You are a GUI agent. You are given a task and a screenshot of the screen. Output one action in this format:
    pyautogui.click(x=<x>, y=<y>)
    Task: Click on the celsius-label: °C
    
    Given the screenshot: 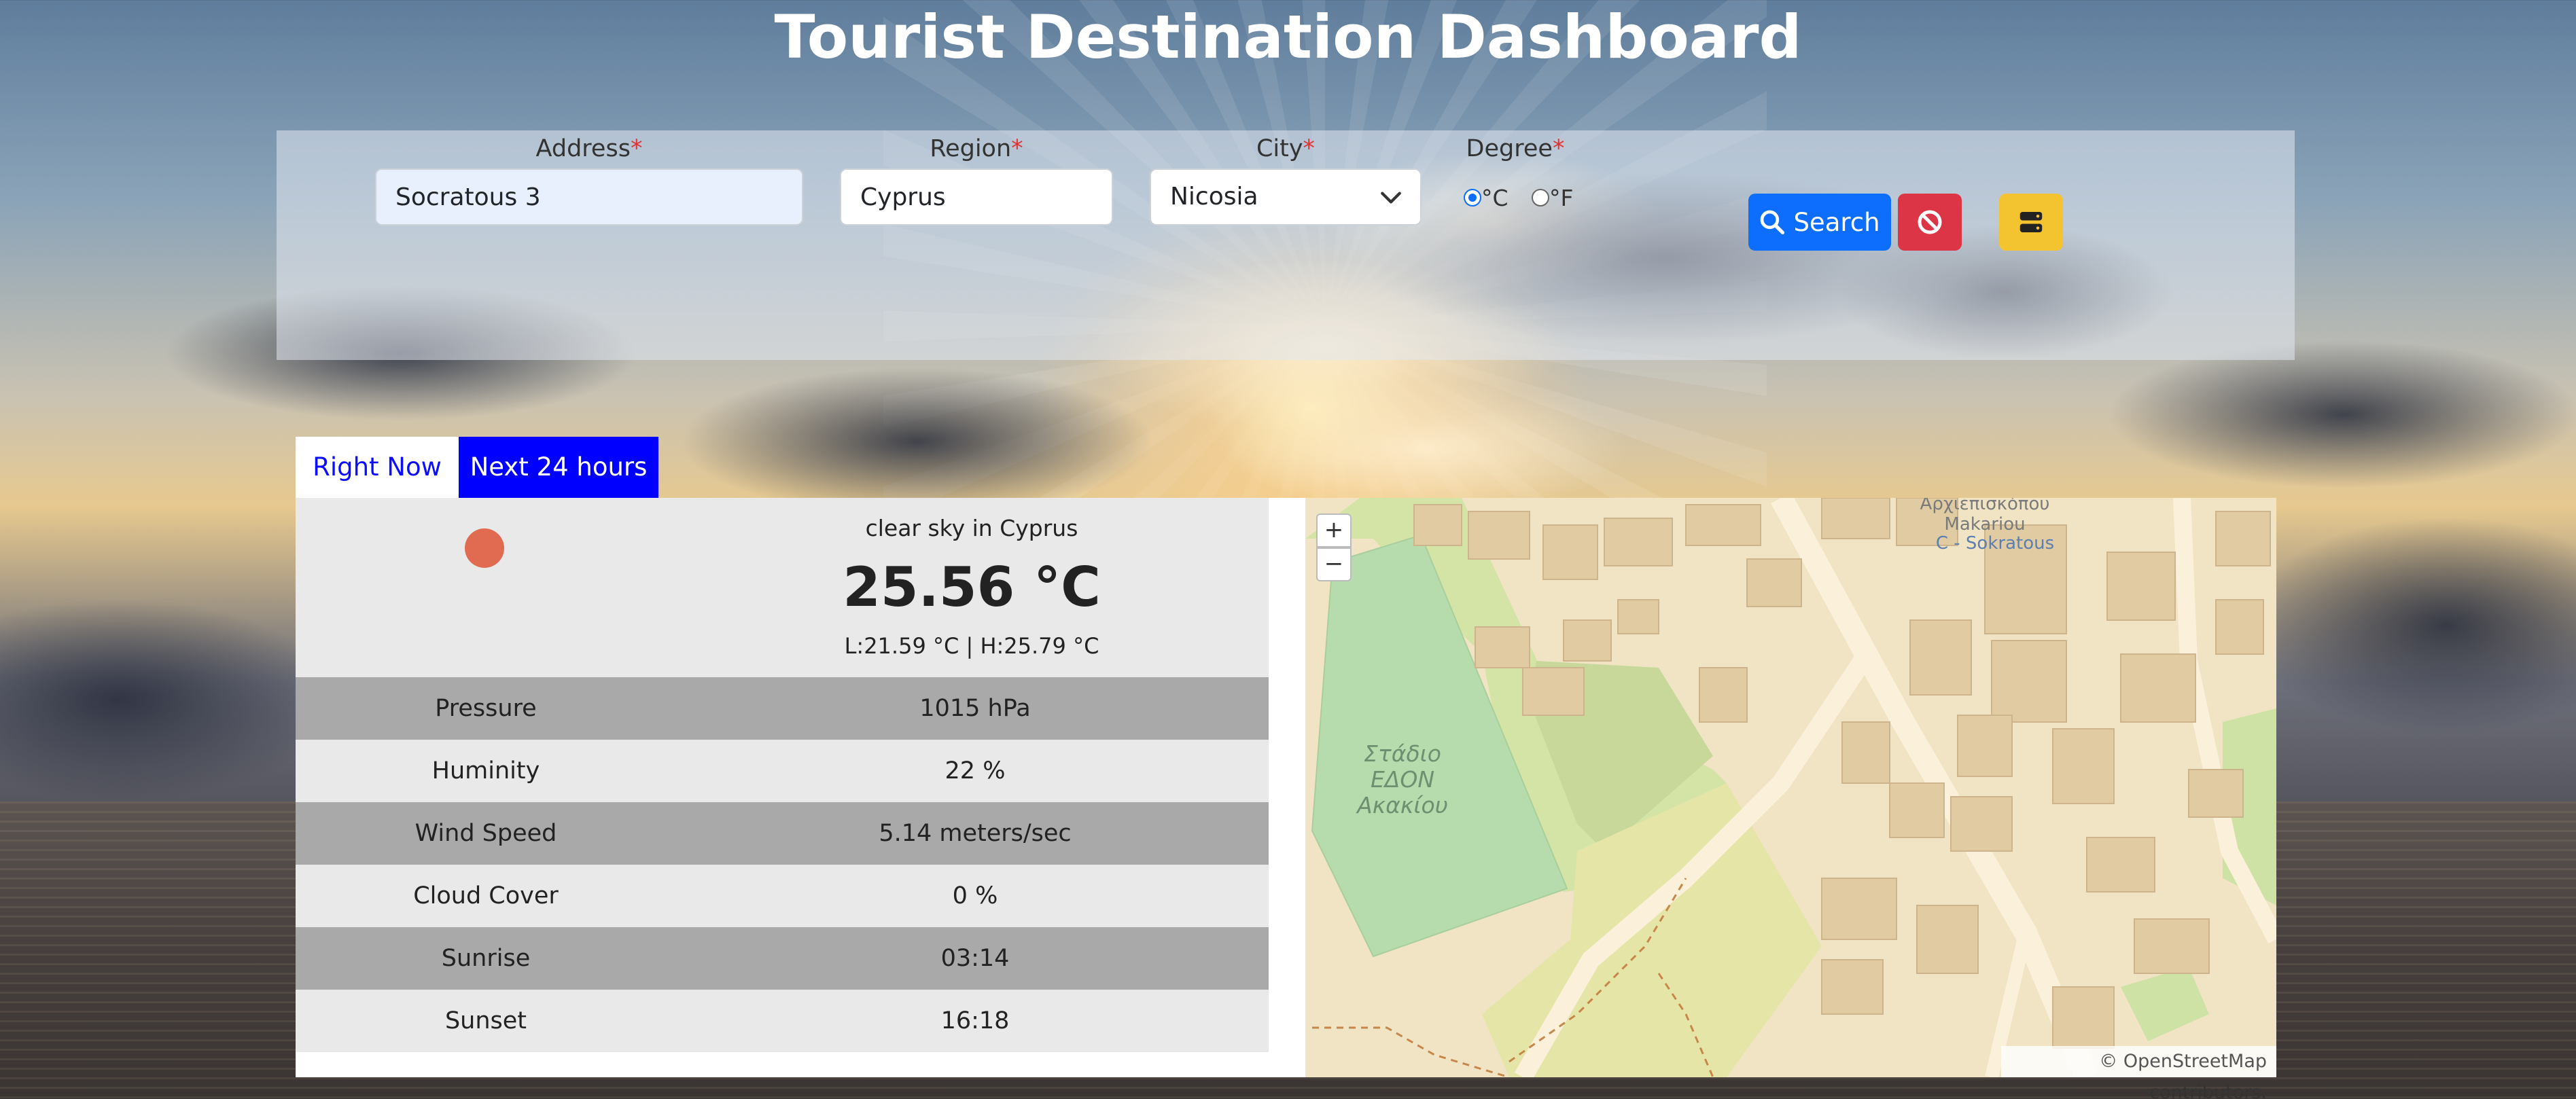 What is the action you would take?
    pyautogui.click(x=1494, y=198)
    